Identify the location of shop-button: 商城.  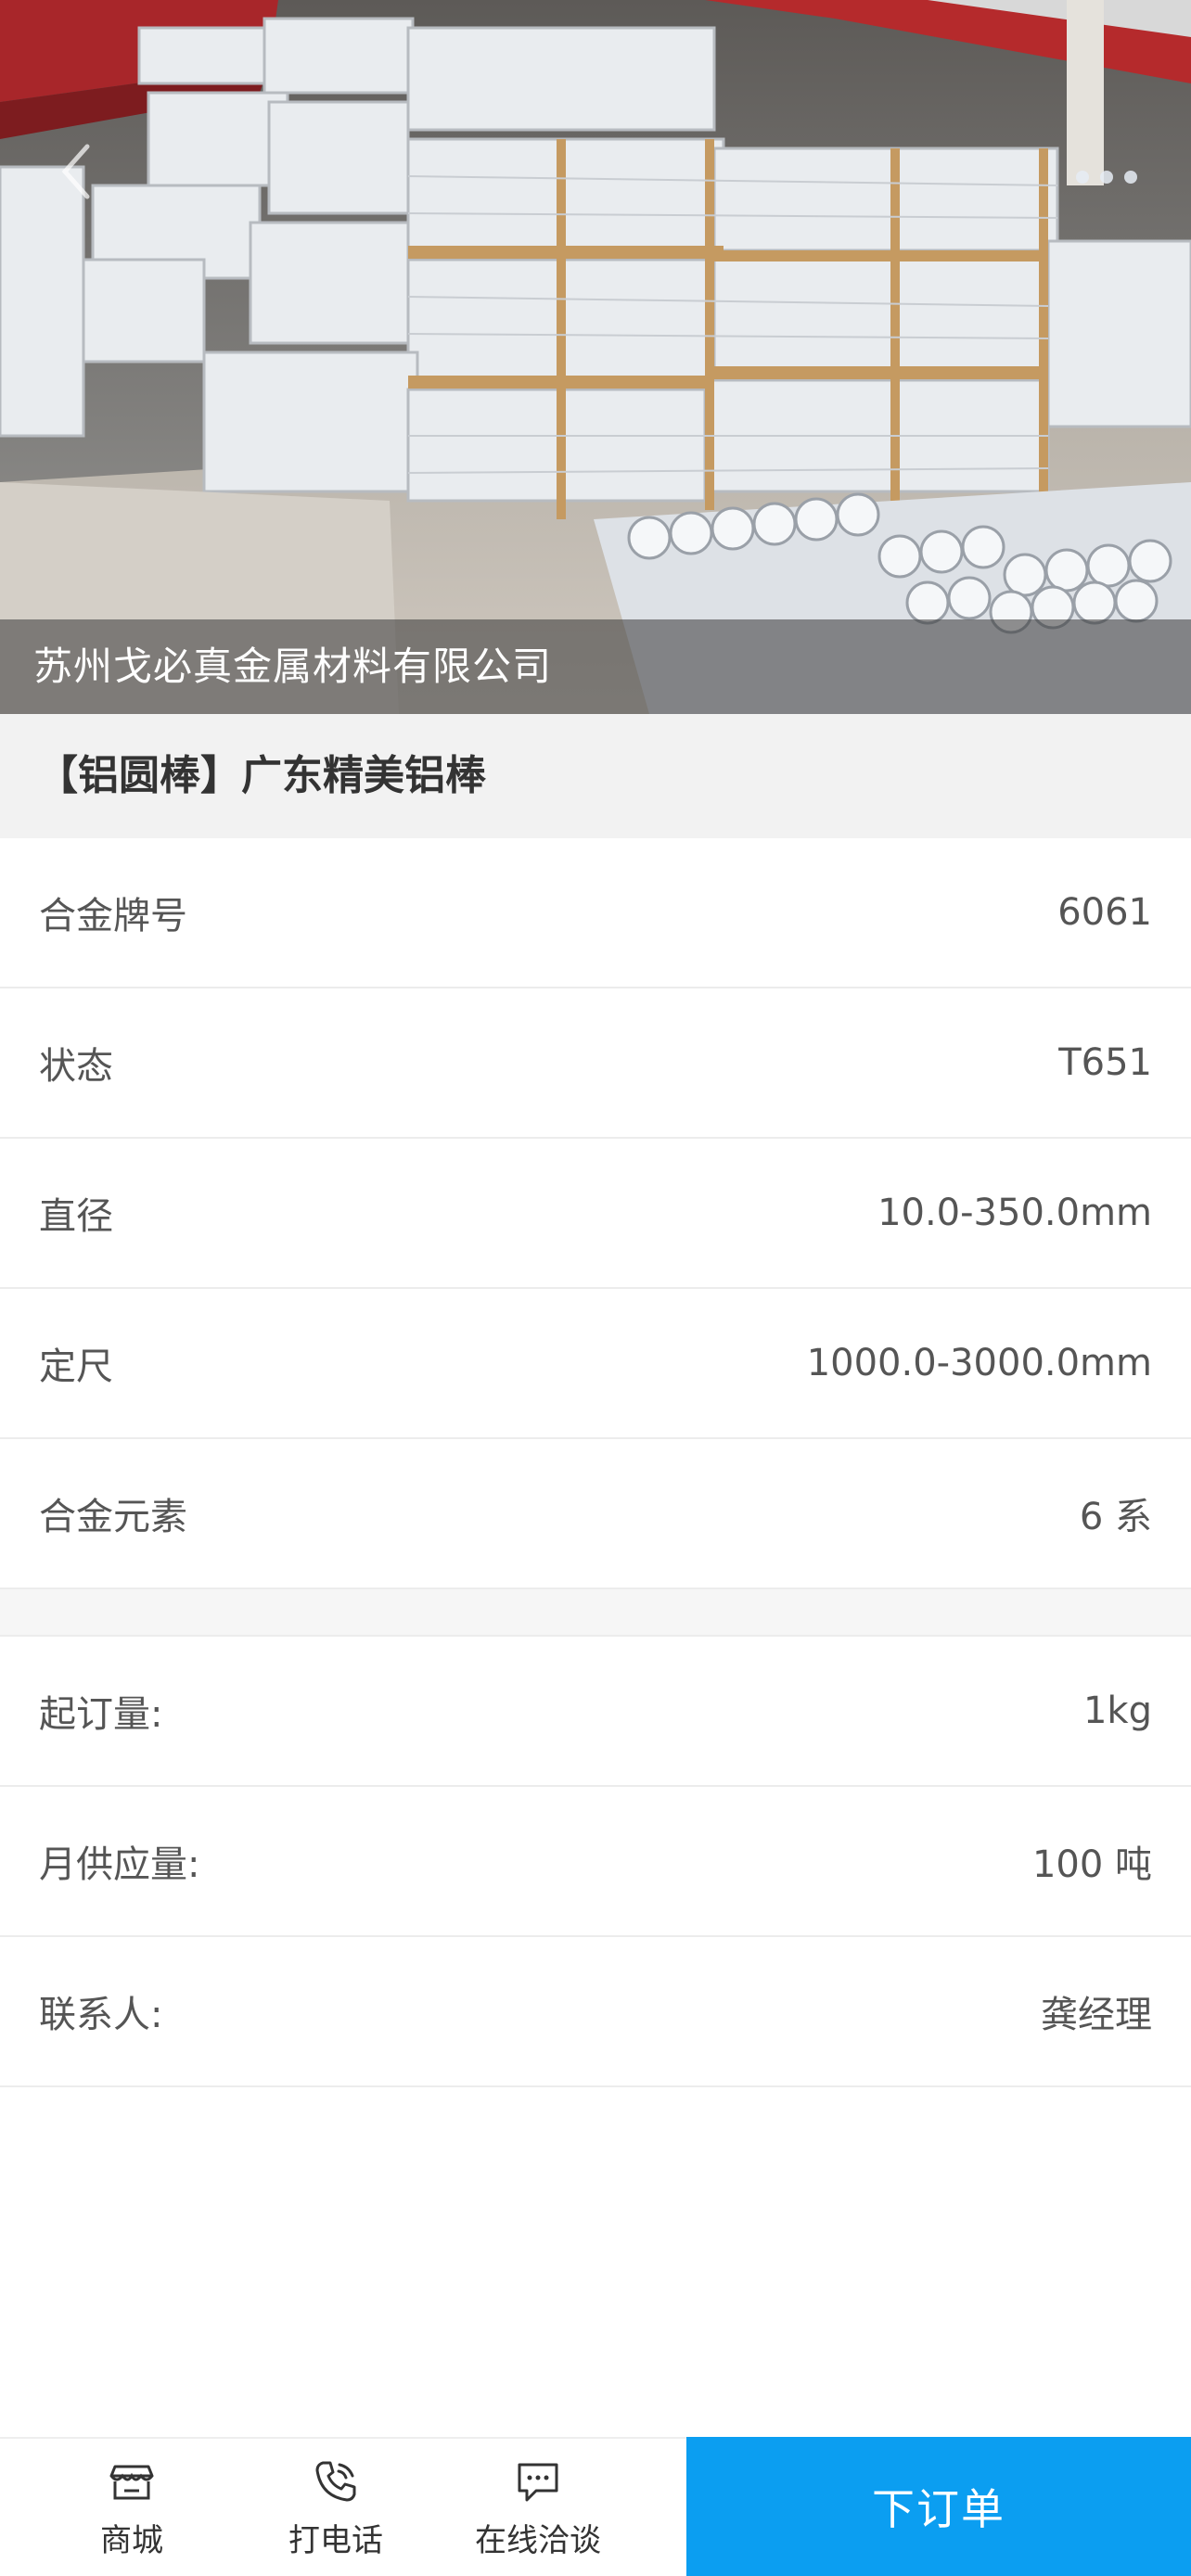
(132, 2507).